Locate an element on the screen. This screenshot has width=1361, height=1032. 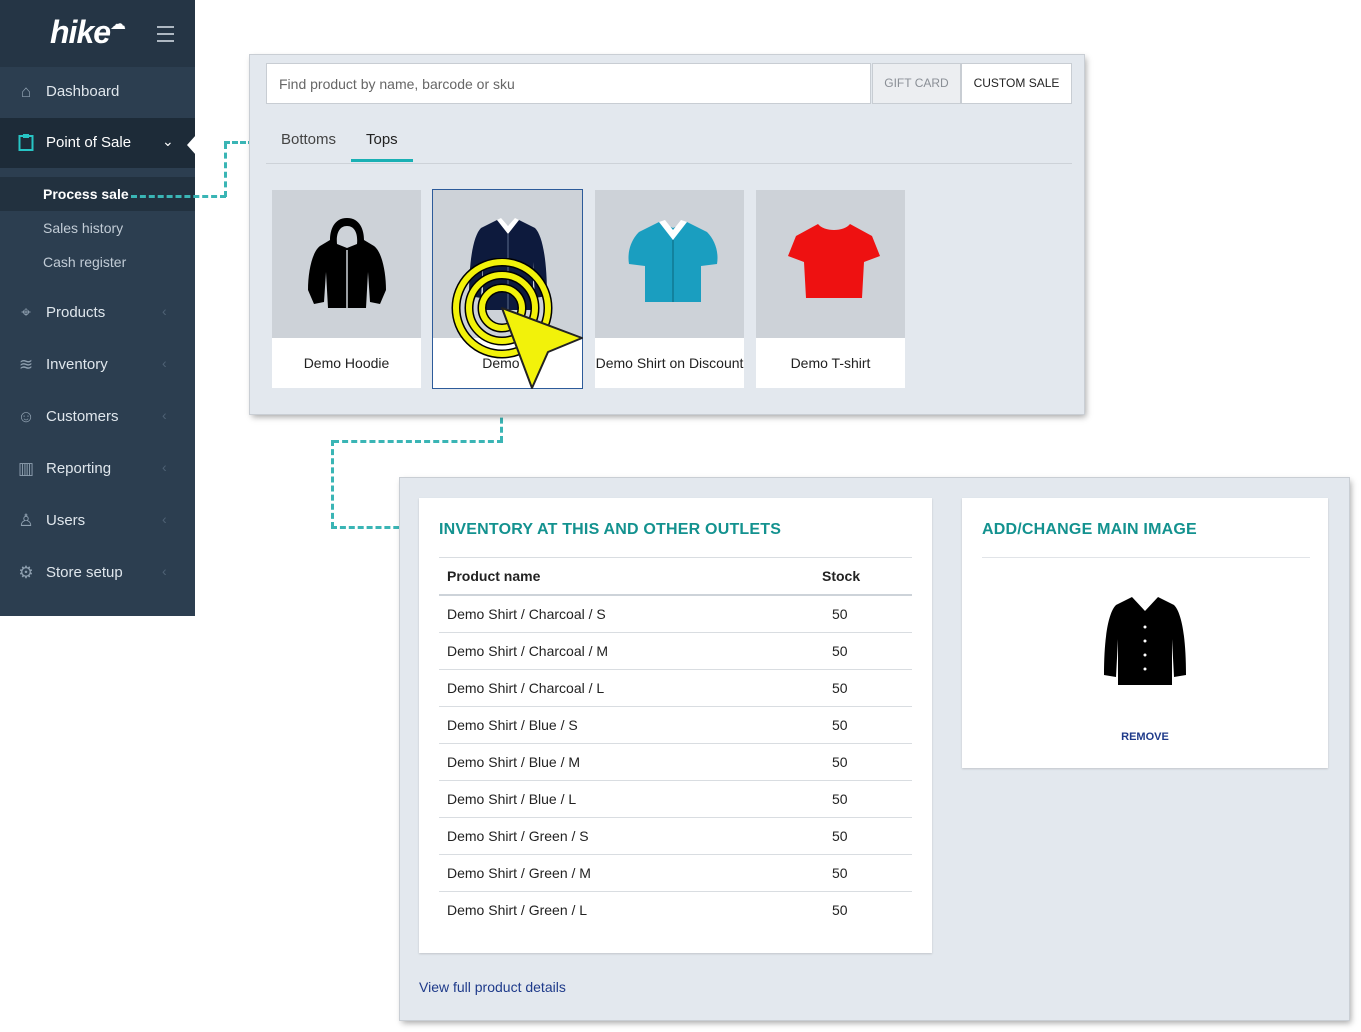
click-cursor-icon is located at coordinates (517, 323).